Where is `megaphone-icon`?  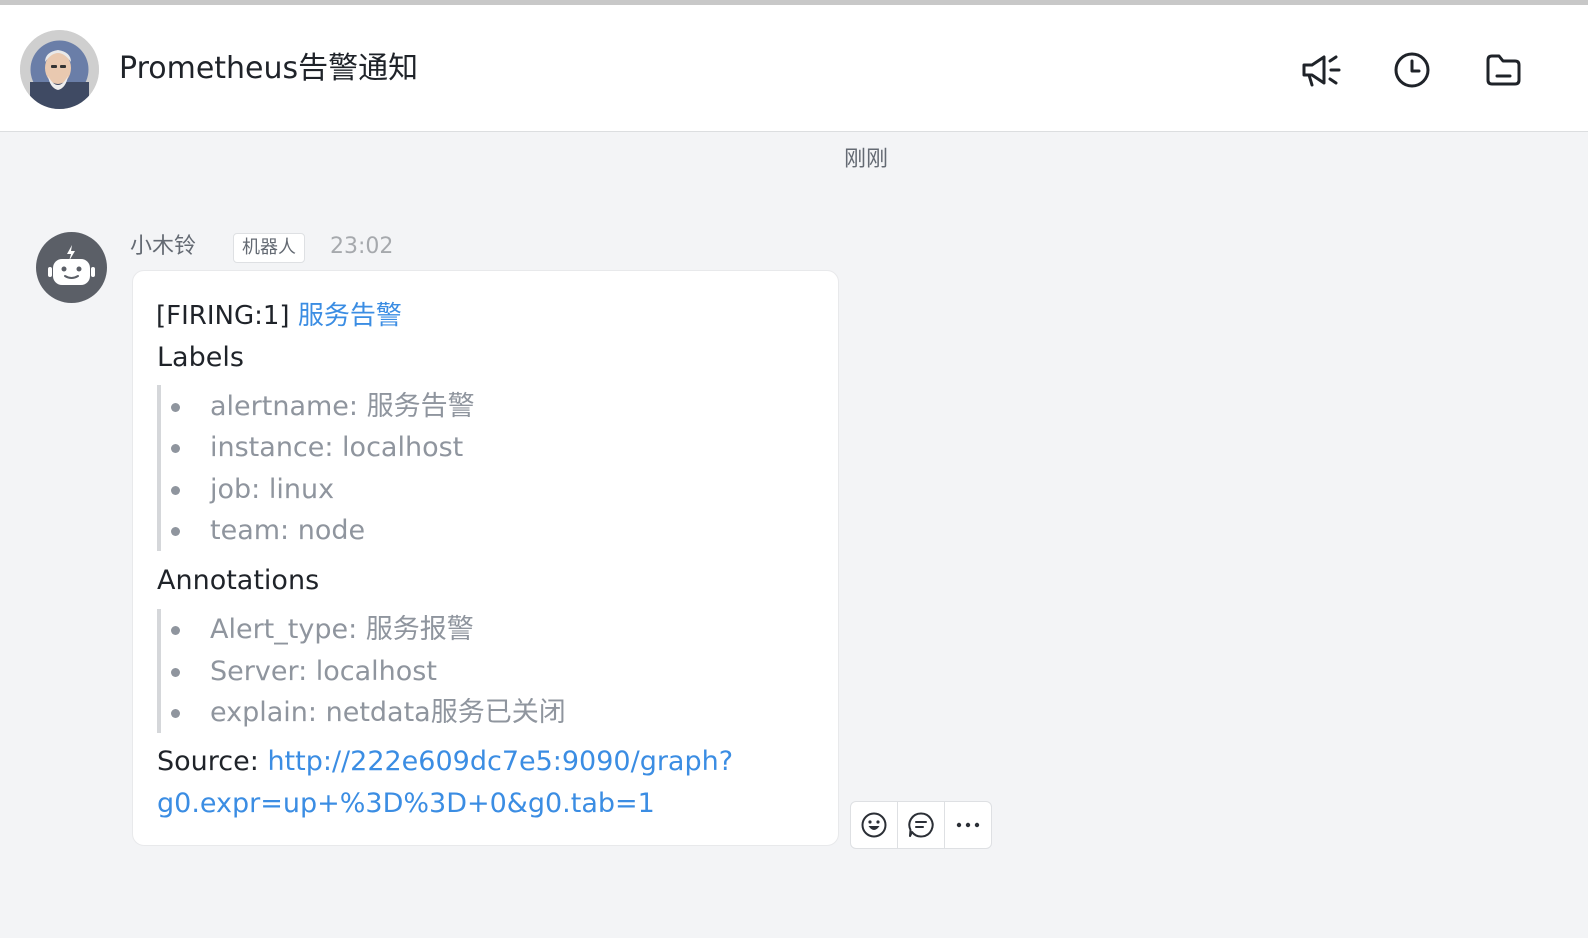 megaphone-icon is located at coordinates (1321, 71).